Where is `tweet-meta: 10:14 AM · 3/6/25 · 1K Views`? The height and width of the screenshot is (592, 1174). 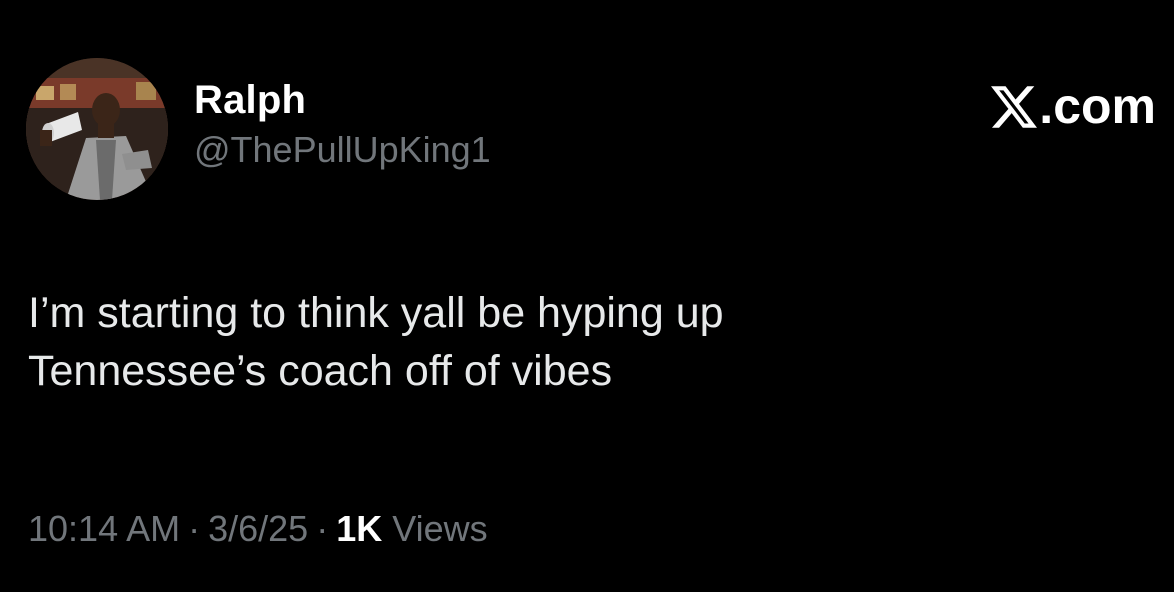 tweet-meta: 10:14 AM · 3/6/25 · 1K Views is located at coordinates (258, 529).